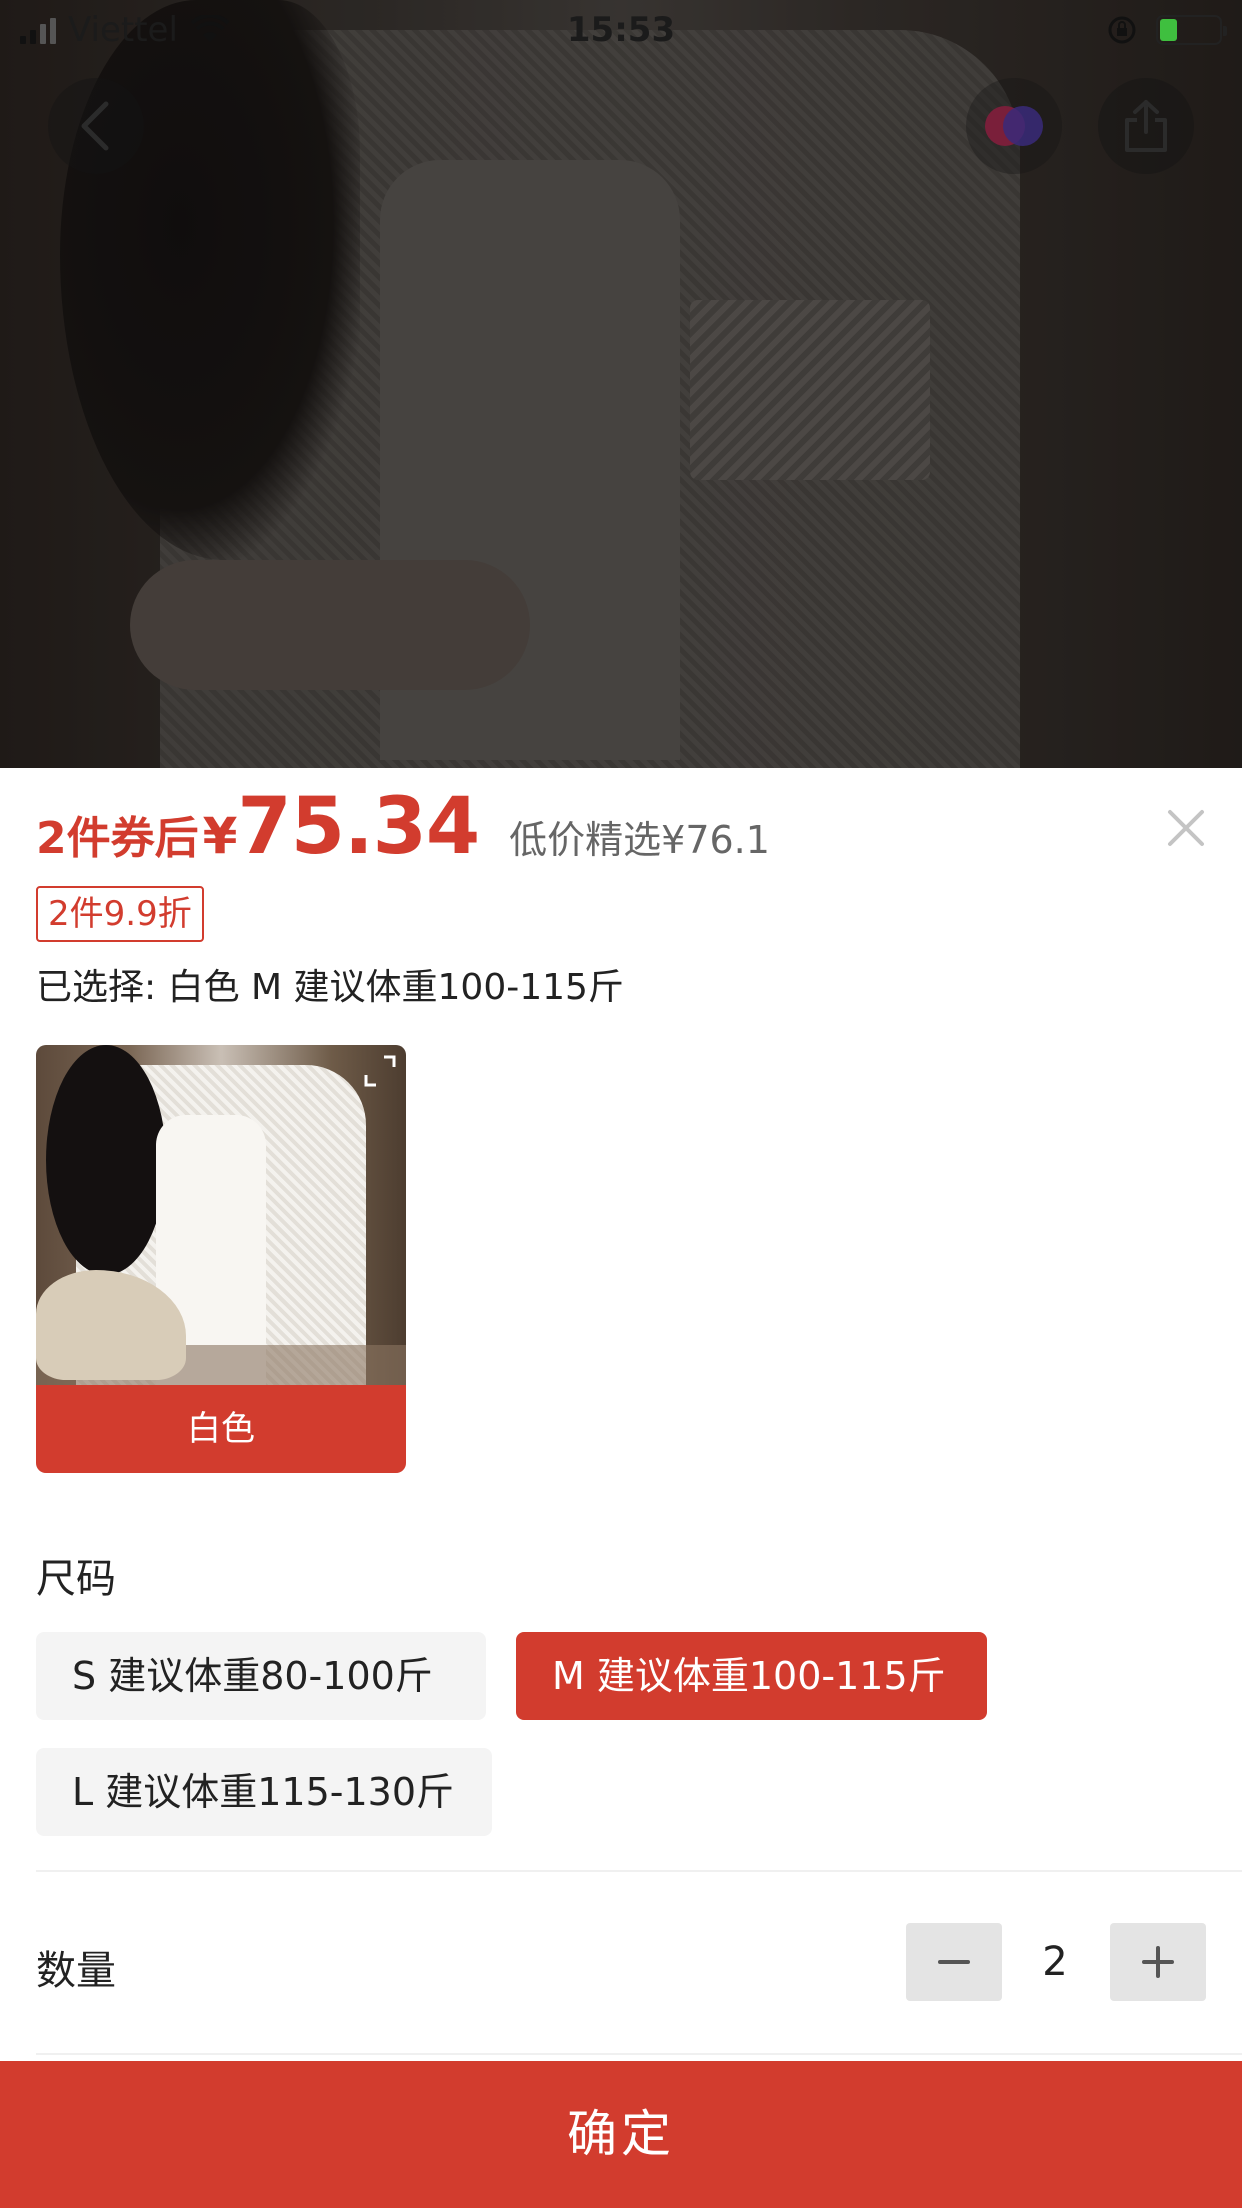 Image resolution: width=1242 pixels, height=2208 pixels. I want to click on color-thumbnail, so click(221, 1215).